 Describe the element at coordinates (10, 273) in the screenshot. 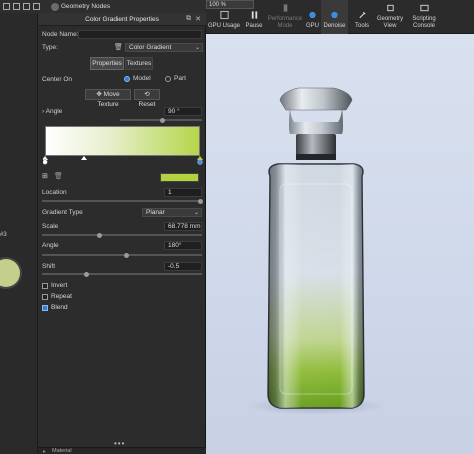

I see `material-thumbnail` at that location.